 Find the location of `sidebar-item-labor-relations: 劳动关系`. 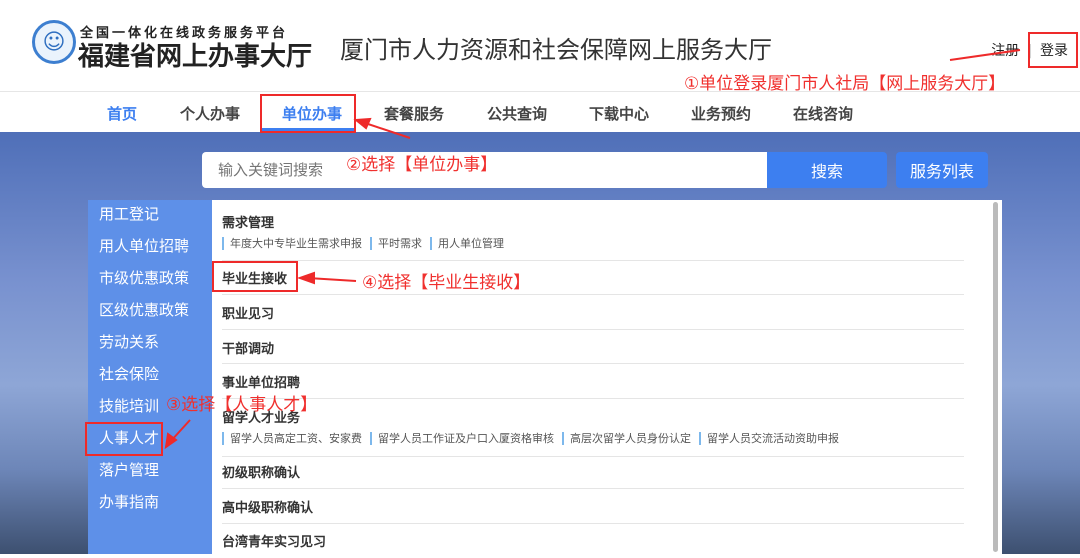

sidebar-item-labor-relations: 劳动关系 is located at coordinates (150, 344).